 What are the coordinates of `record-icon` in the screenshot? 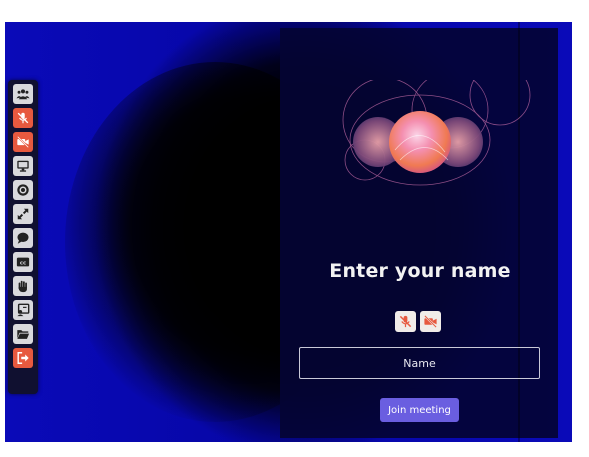 It's located at (23, 190).